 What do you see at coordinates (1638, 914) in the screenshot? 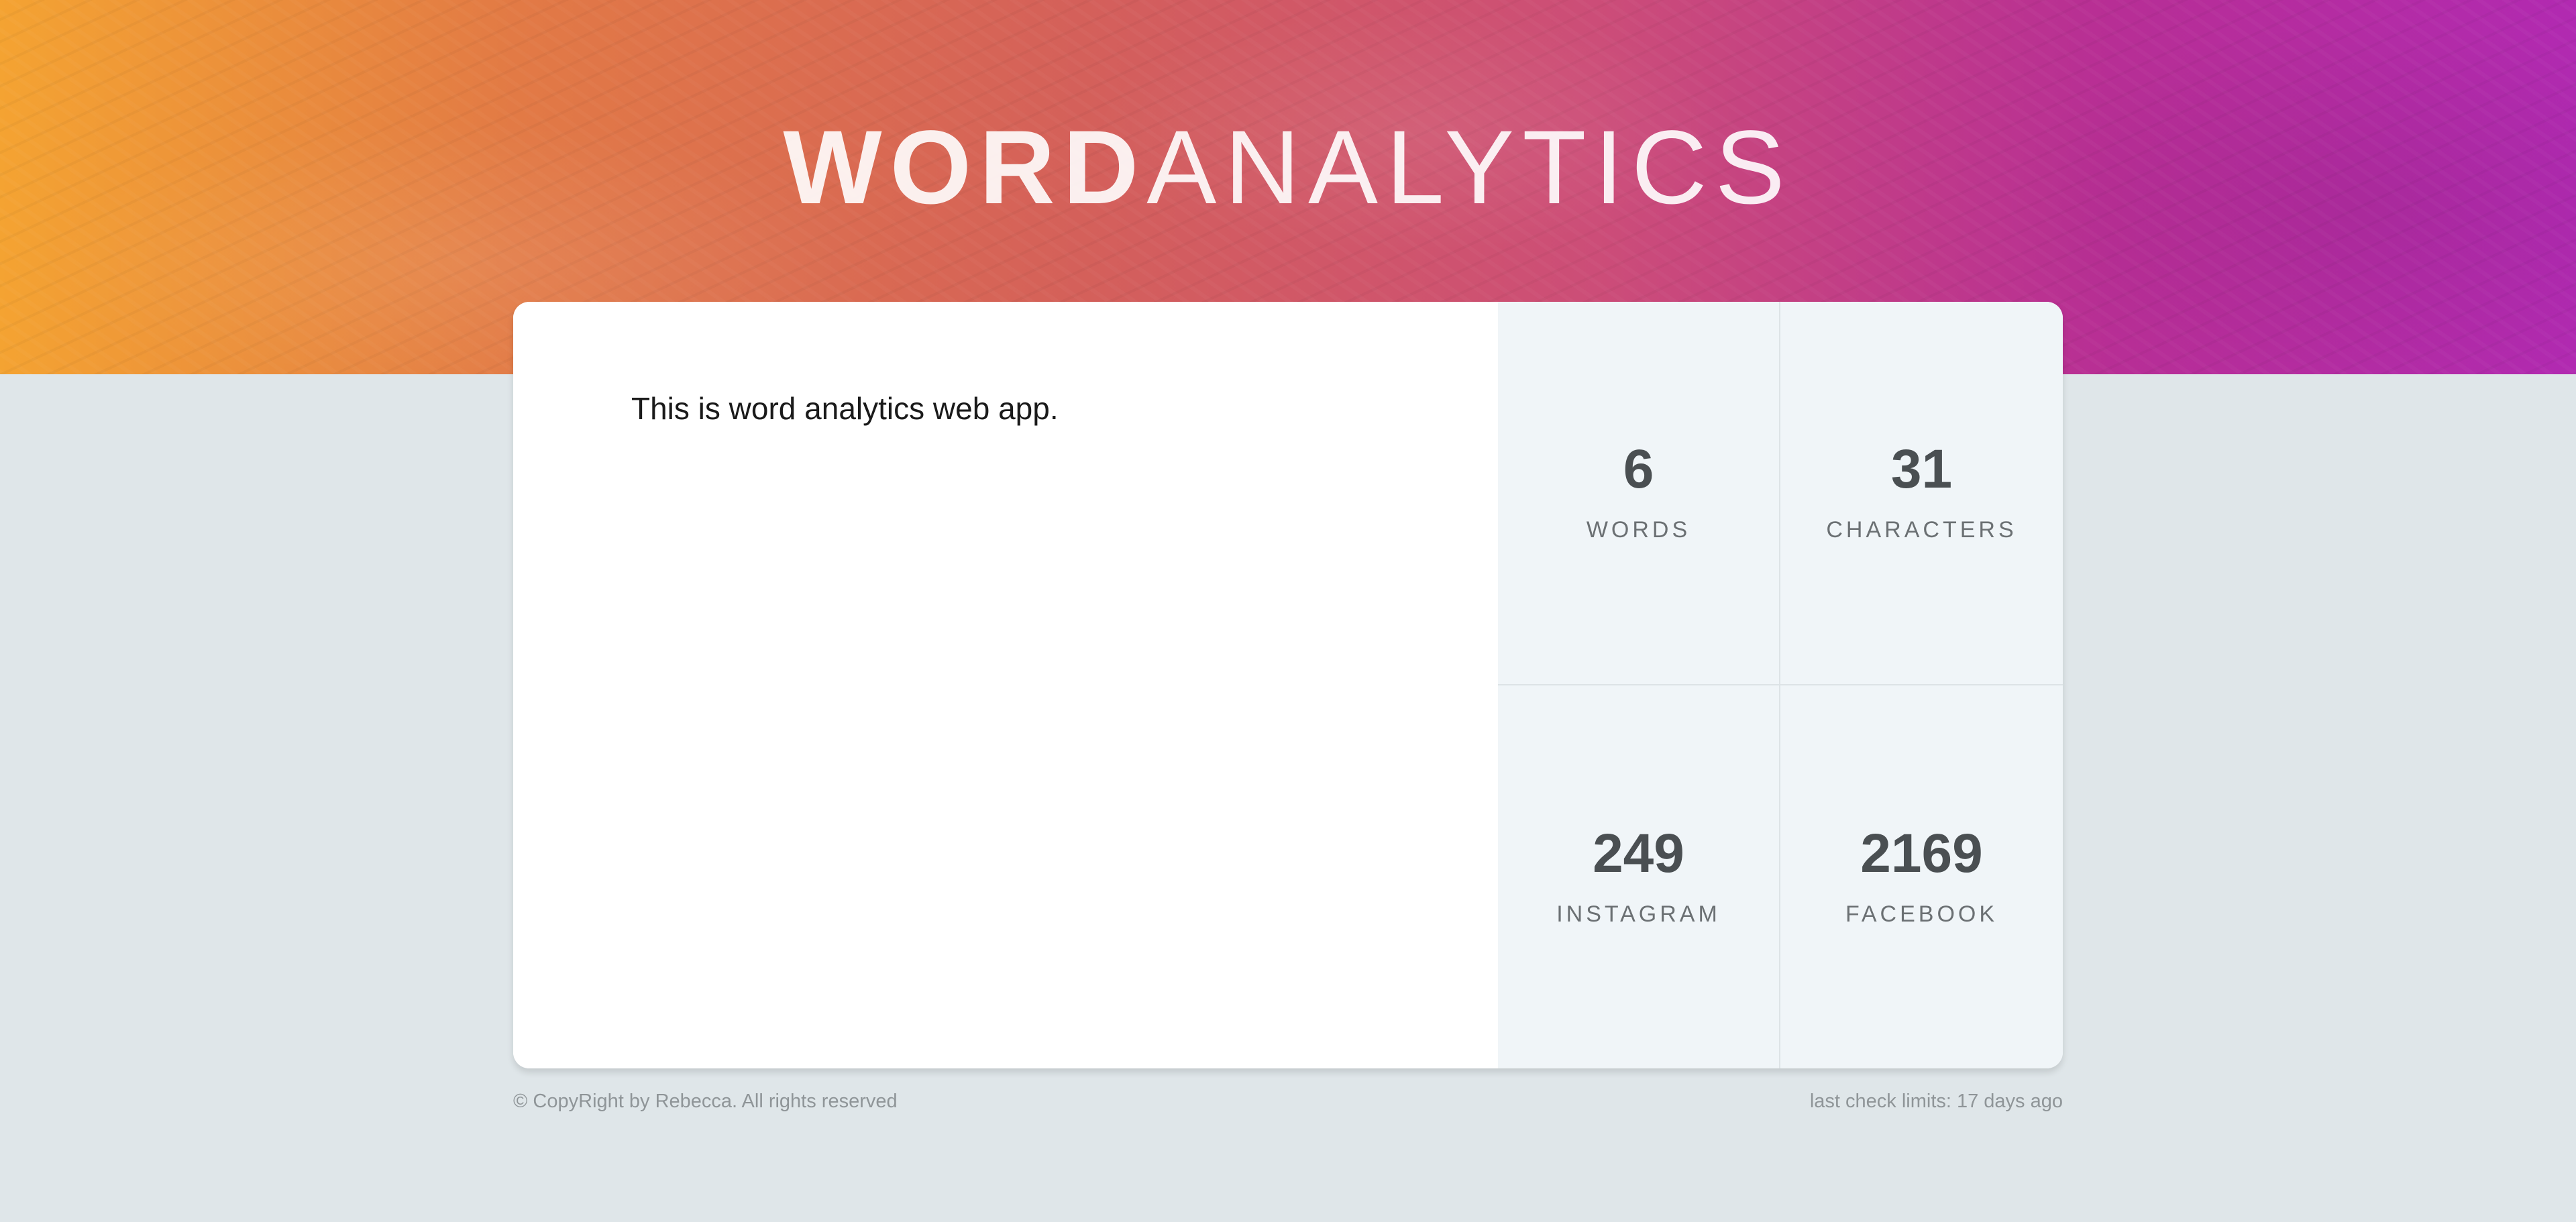
I see `stat-instagram-label: INSTAGRAM` at bounding box center [1638, 914].